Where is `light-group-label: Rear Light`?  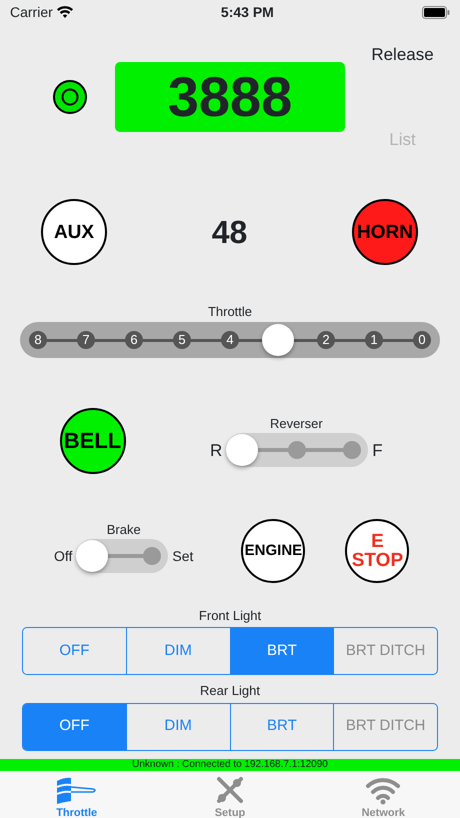 light-group-label: Rear Light is located at coordinates (230, 691).